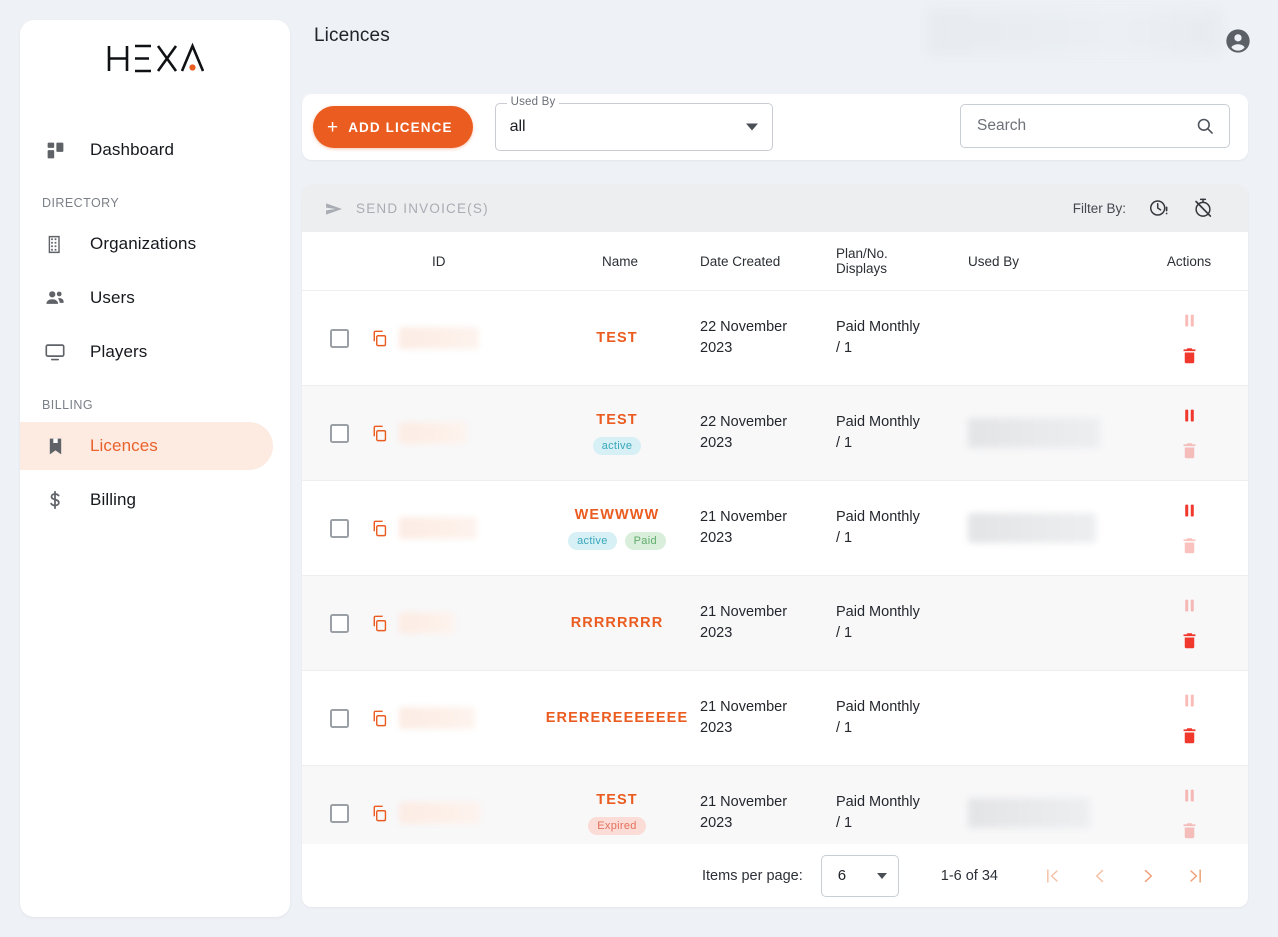  Describe the element at coordinates (55, 298) in the screenshot. I see `users-icon` at that location.